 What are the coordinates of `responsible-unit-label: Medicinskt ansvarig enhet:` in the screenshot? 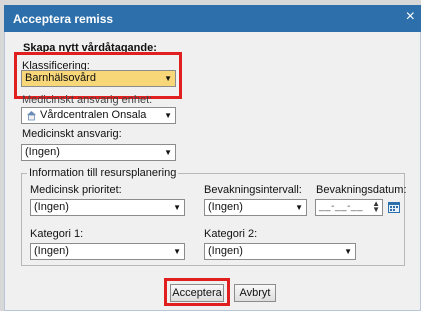 It's located at (87, 100).